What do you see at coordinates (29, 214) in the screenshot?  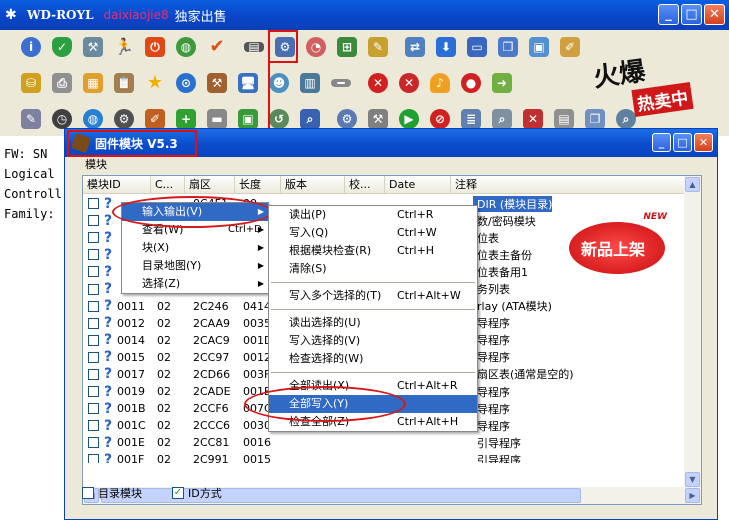 I see `info-line-family: Family:` at bounding box center [29, 214].